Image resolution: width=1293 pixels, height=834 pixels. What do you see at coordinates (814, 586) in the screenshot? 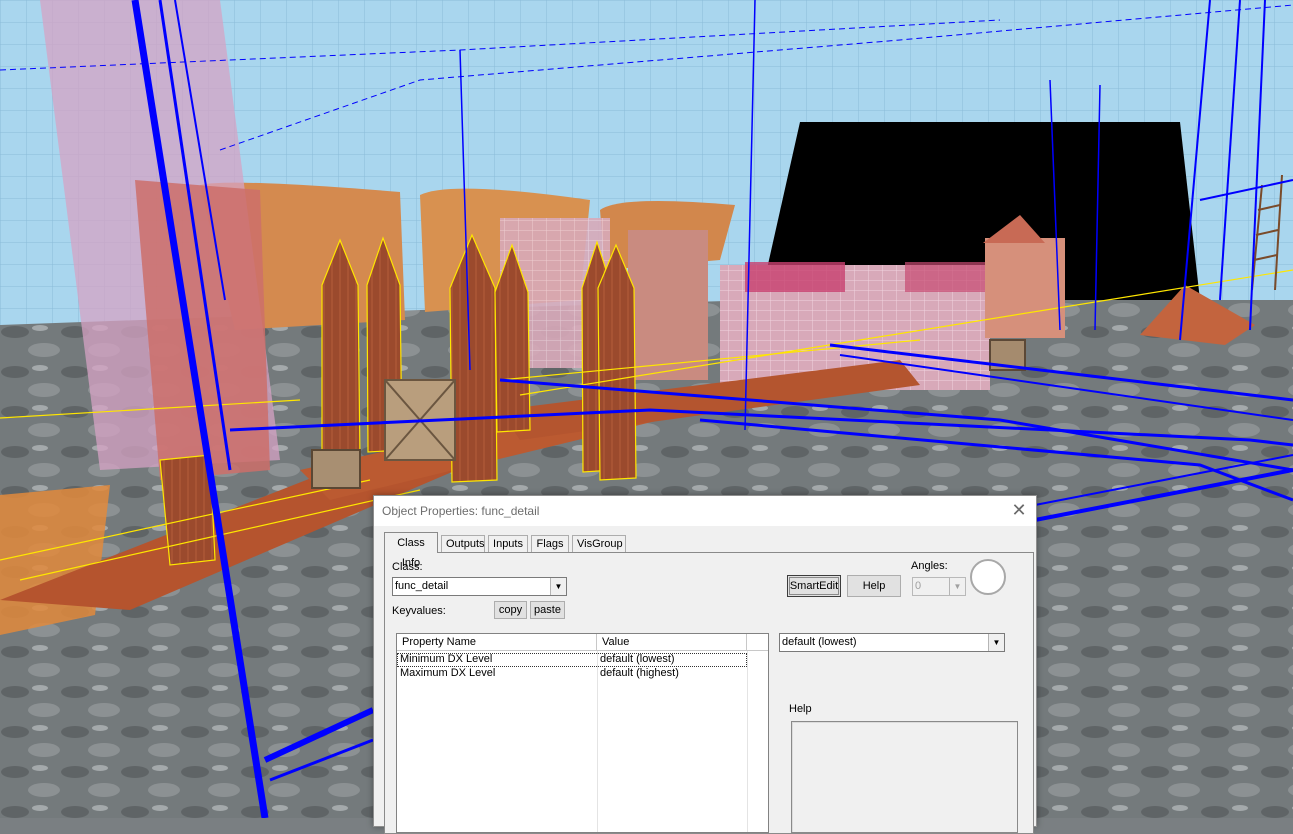
I see `smartedit-button: SmartEdit` at bounding box center [814, 586].